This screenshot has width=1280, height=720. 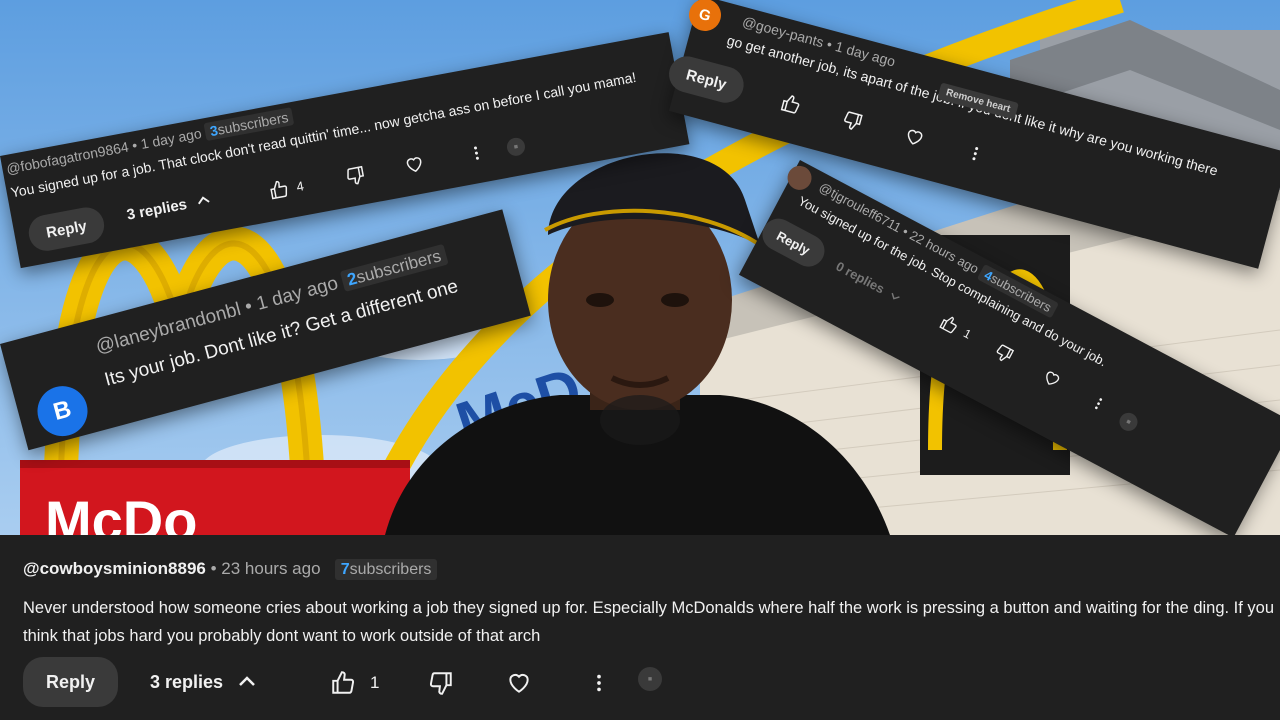 I want to click on avatar-letter: G, so click(x=705, y=15).